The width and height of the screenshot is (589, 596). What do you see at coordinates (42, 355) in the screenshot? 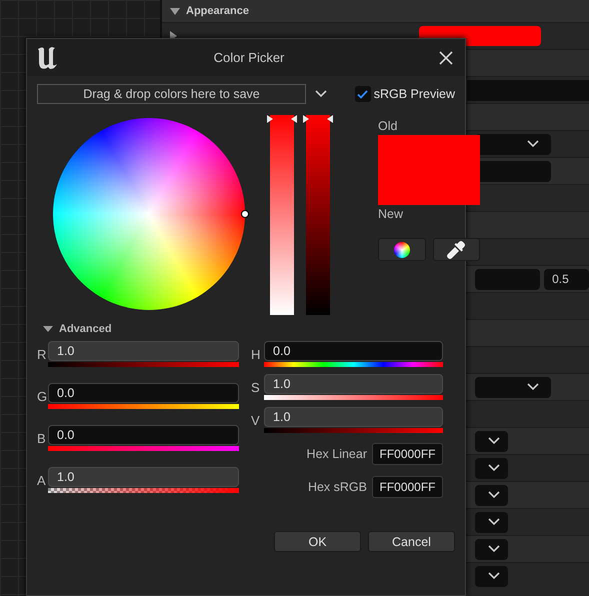
I see `channel-label: R` at bounding box center [42, 355].